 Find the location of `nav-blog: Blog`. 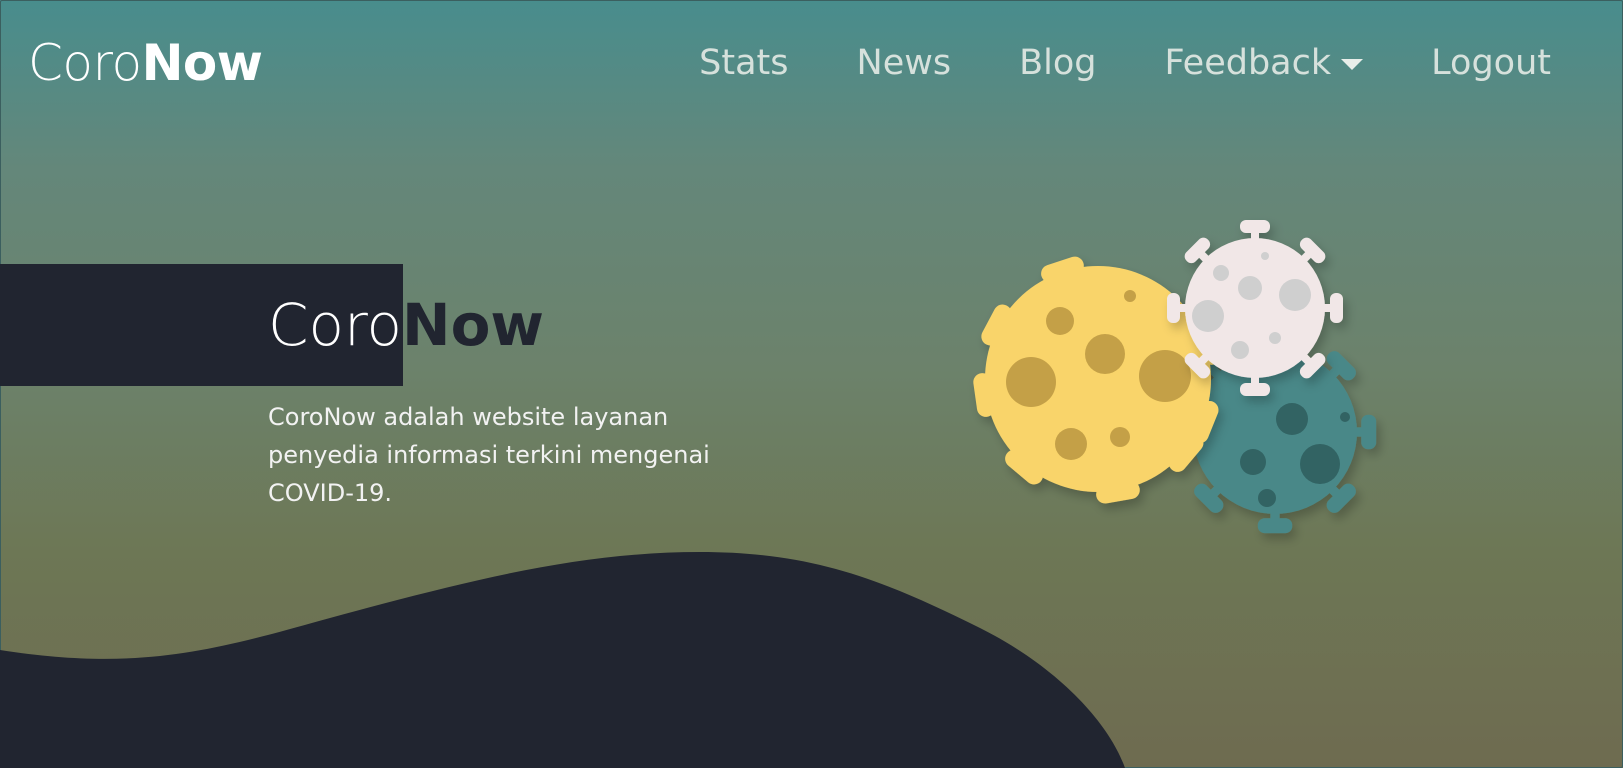

nav-blog: Blog is located at coordinates (1057, 63).